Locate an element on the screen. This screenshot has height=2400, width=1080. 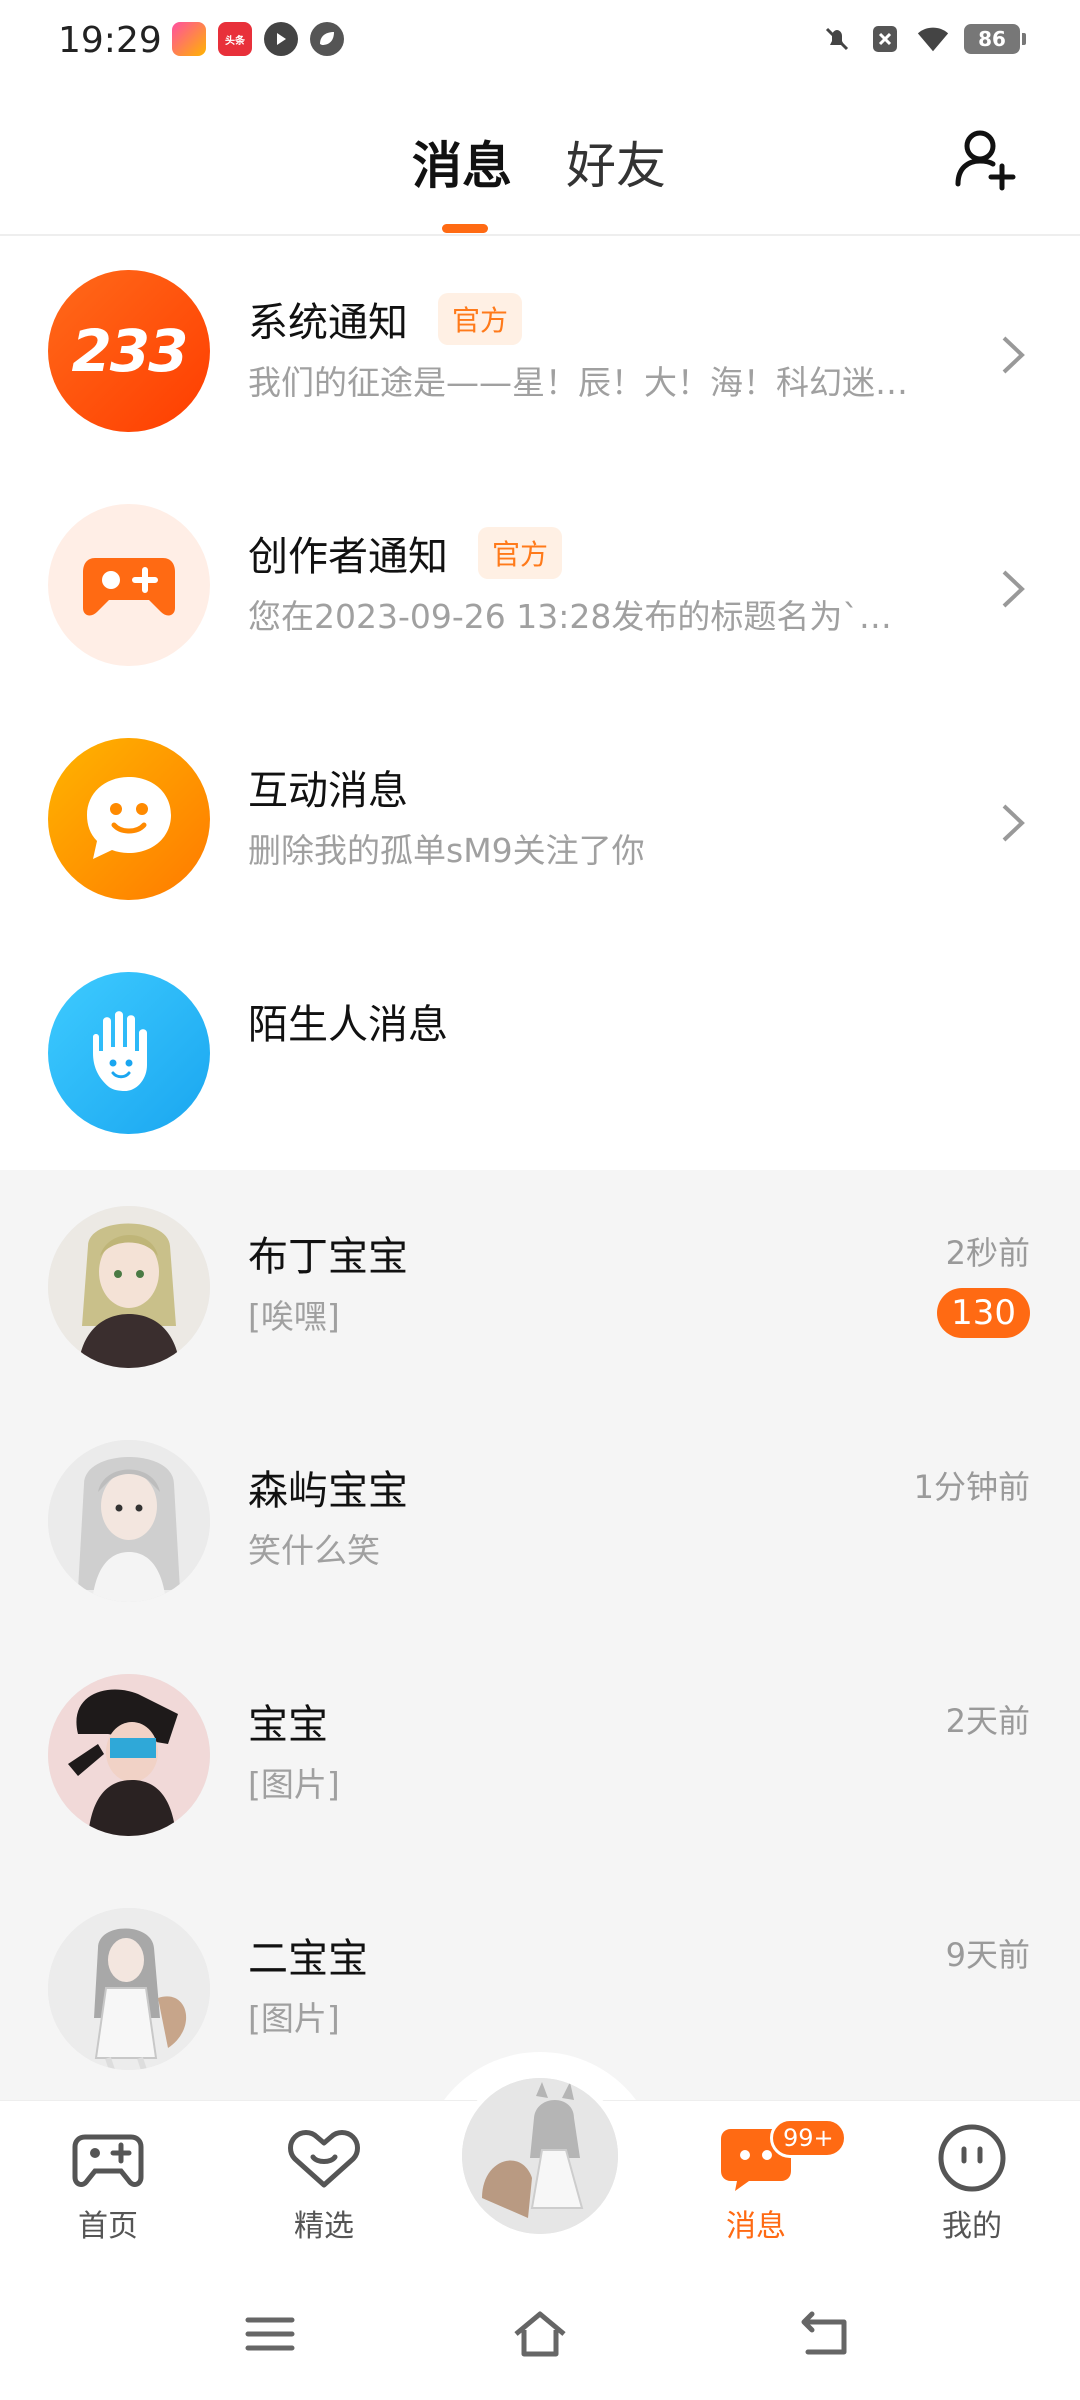
row-title-wrap: 互动消息 is located at coordinates (328, 787).